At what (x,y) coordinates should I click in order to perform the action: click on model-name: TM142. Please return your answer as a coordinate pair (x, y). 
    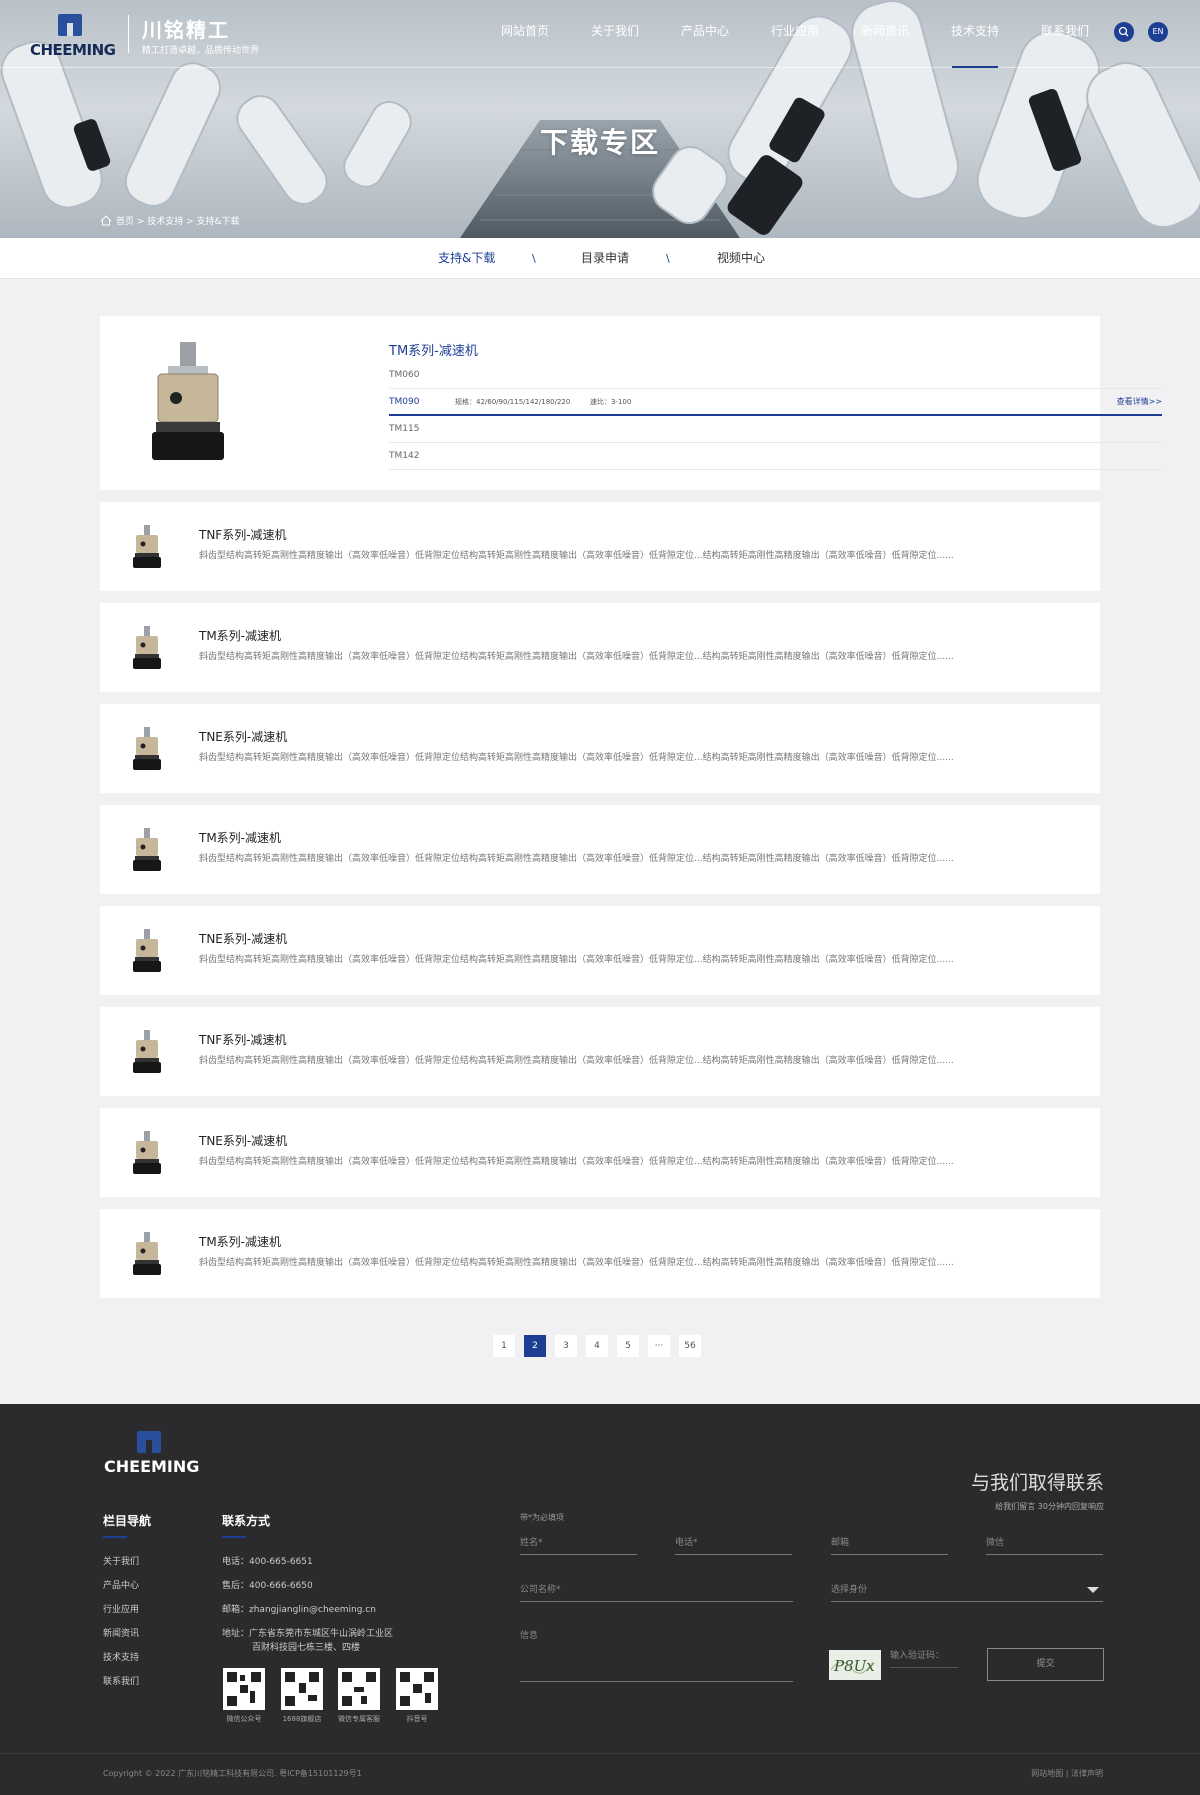
    Looking at the image, I should click on (404, 456).